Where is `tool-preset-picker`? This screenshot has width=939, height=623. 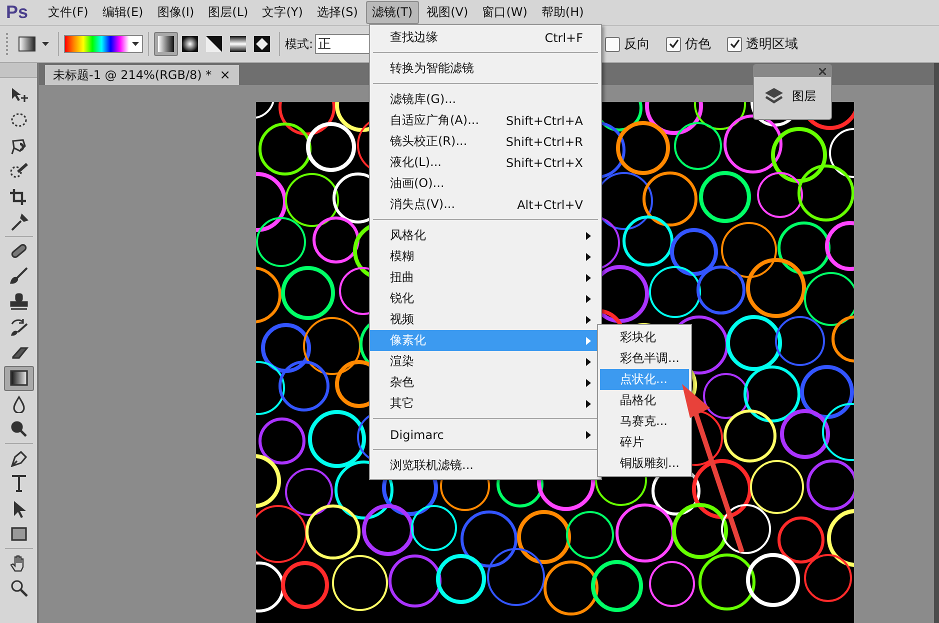 tool-preset-picker is located at coordinates (27, 44).